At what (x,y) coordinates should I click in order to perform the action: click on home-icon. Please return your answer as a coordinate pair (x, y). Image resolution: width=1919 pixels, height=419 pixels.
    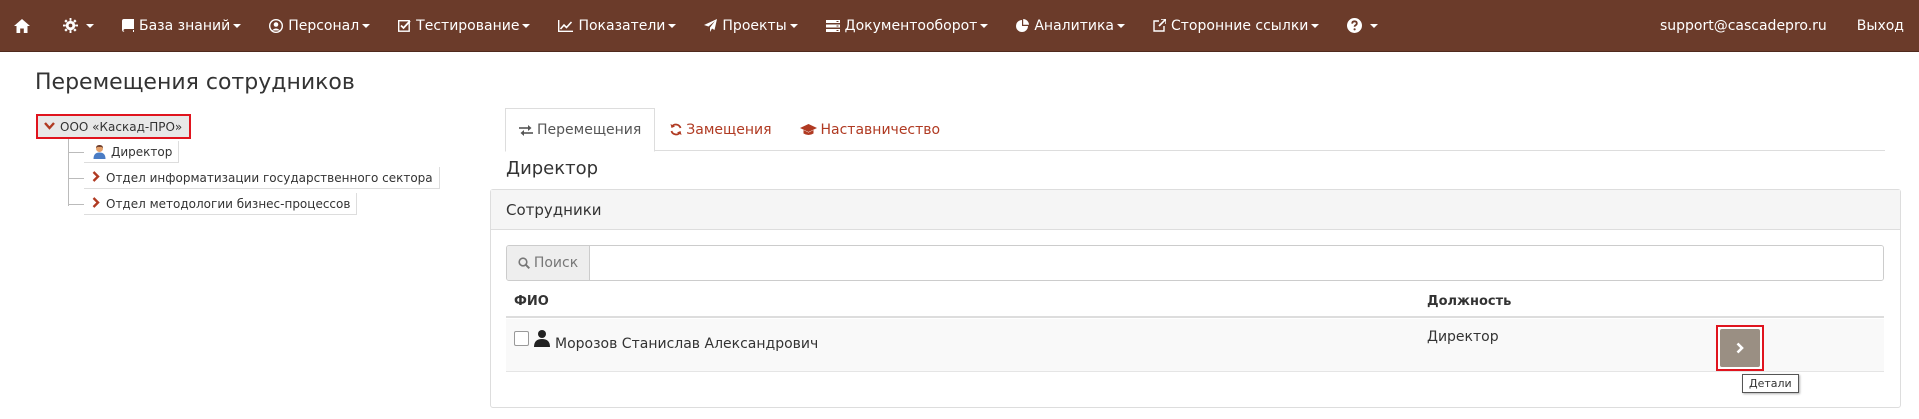
    Looking at the image, I should click on (22, 25).